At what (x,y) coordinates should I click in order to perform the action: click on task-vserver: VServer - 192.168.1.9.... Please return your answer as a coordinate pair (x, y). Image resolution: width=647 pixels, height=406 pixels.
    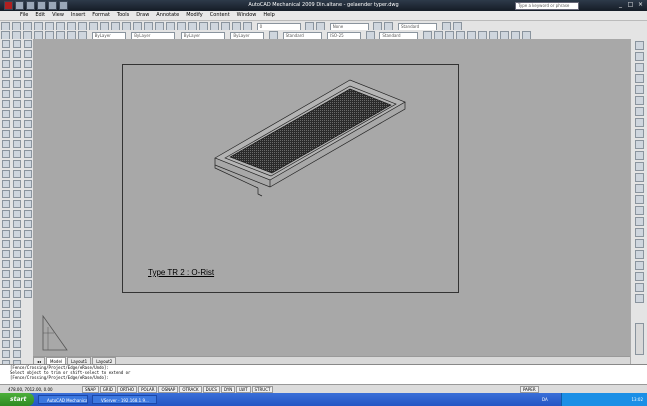
    Looking at the image, I should click on (124, 399).